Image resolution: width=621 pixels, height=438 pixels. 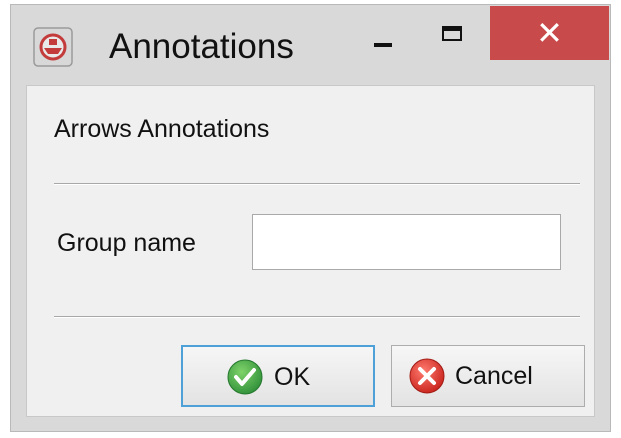 I want to click on maximize-icon, so click(x=452, y=33).